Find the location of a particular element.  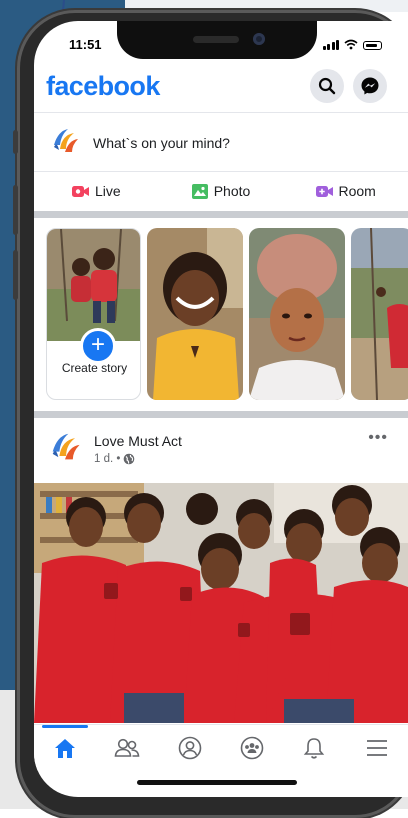

status-icons is located at coordinates (352, 44).